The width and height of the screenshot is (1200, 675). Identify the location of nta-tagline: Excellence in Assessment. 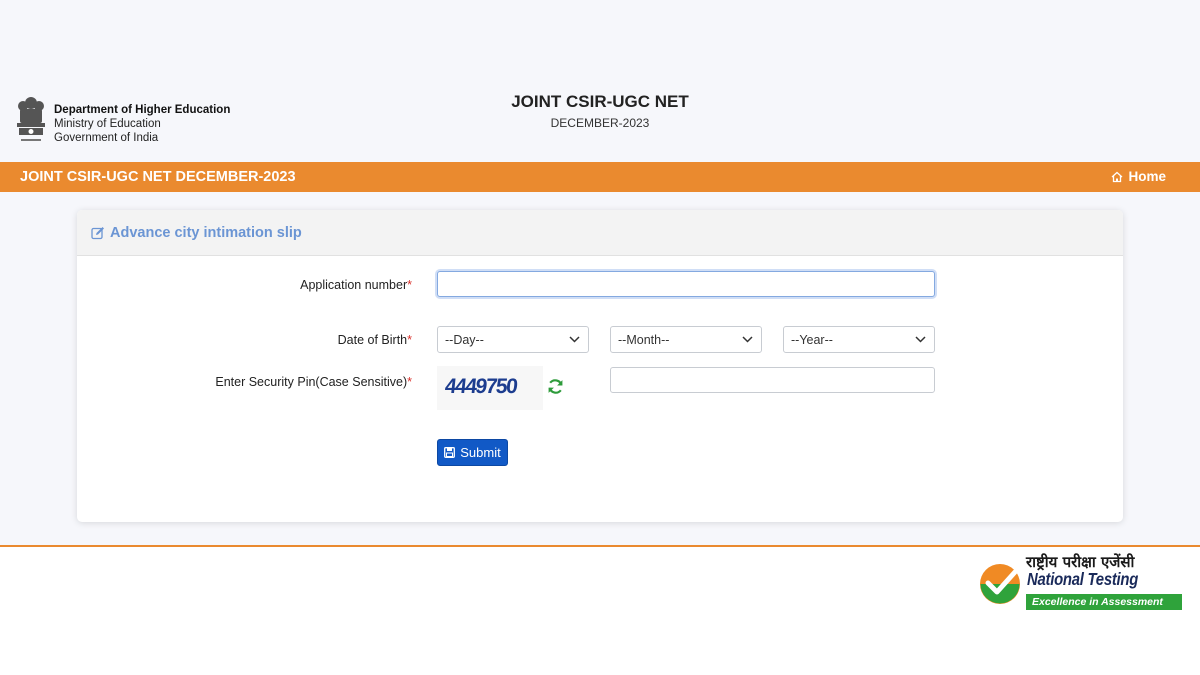
(1104, 602).